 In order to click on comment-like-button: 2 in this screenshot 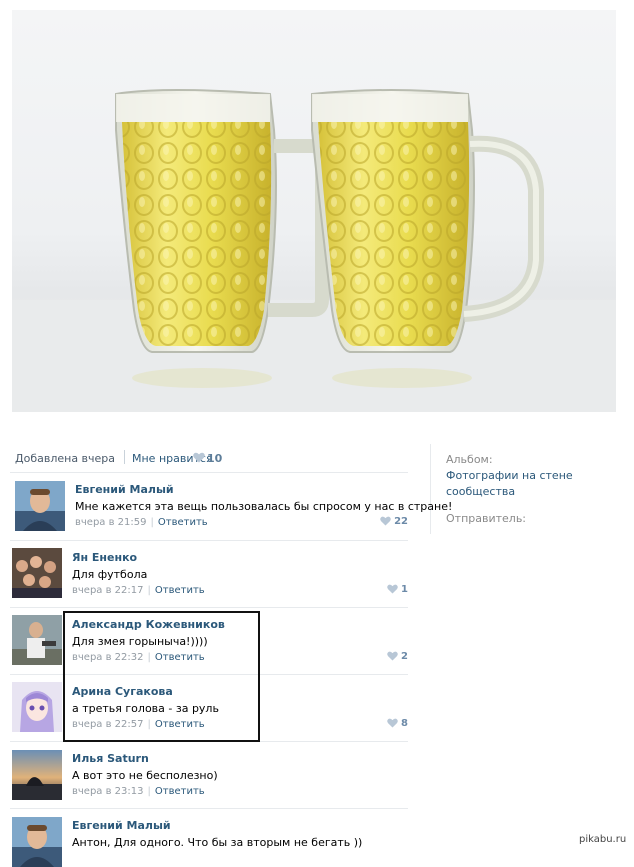, I will do `click(397, 656)`.